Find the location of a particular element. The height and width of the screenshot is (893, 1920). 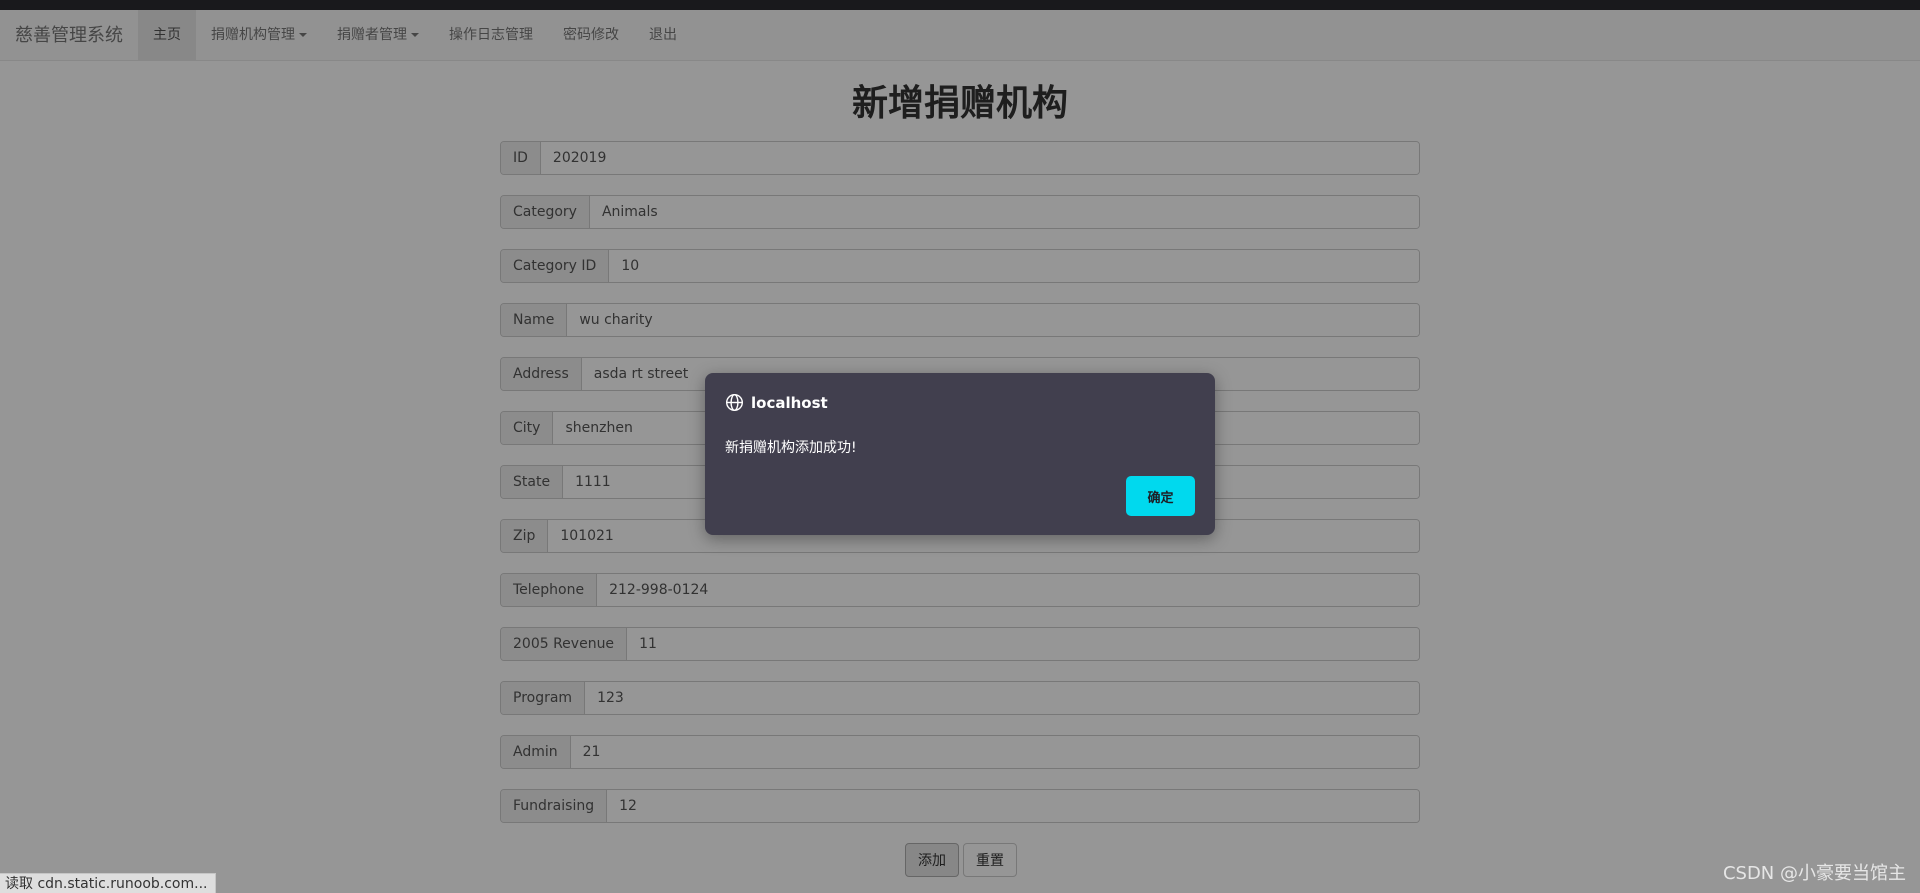

globe-icon is located at coordinates (734, 402).